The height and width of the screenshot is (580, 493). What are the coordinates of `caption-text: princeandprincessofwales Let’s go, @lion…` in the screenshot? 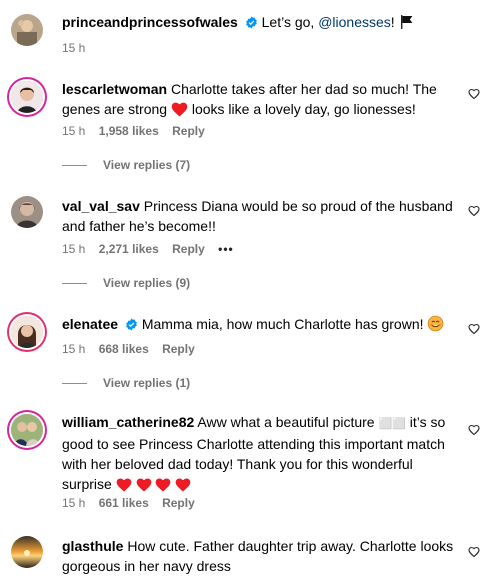 It's located at (258, 22).